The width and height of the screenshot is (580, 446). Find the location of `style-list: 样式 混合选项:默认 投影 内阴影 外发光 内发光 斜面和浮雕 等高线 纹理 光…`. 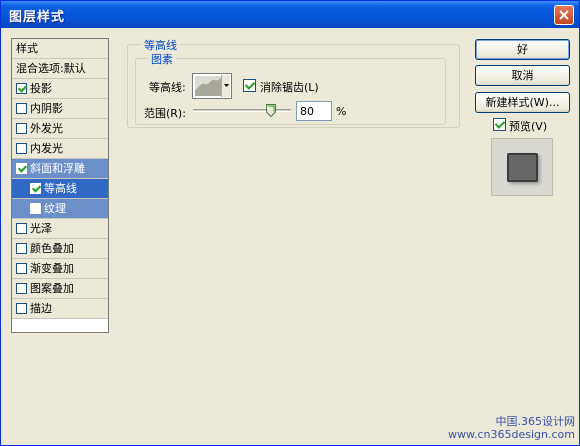

style-list: 样式 混合选项:默认 投影 内阴影 外发光 内发光 斜面和浮雕 等高线 纹理 光… is located at coordinates (60, 185).